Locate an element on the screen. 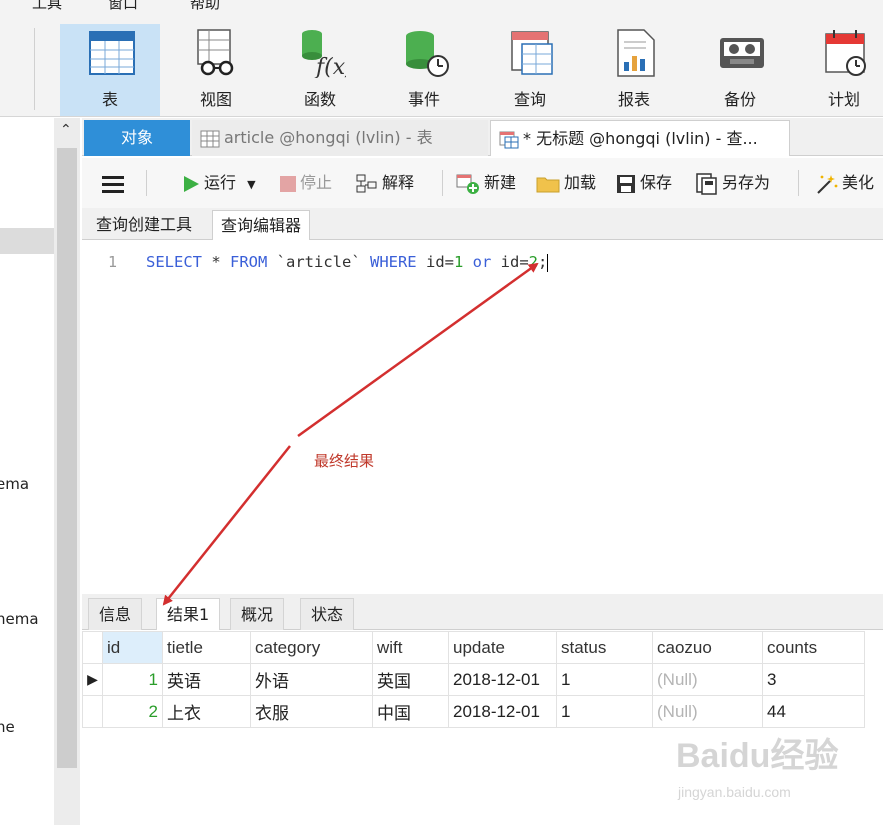 This screenshot has width=883, height=825. sql-token: * is located at coordinates (216, 262).